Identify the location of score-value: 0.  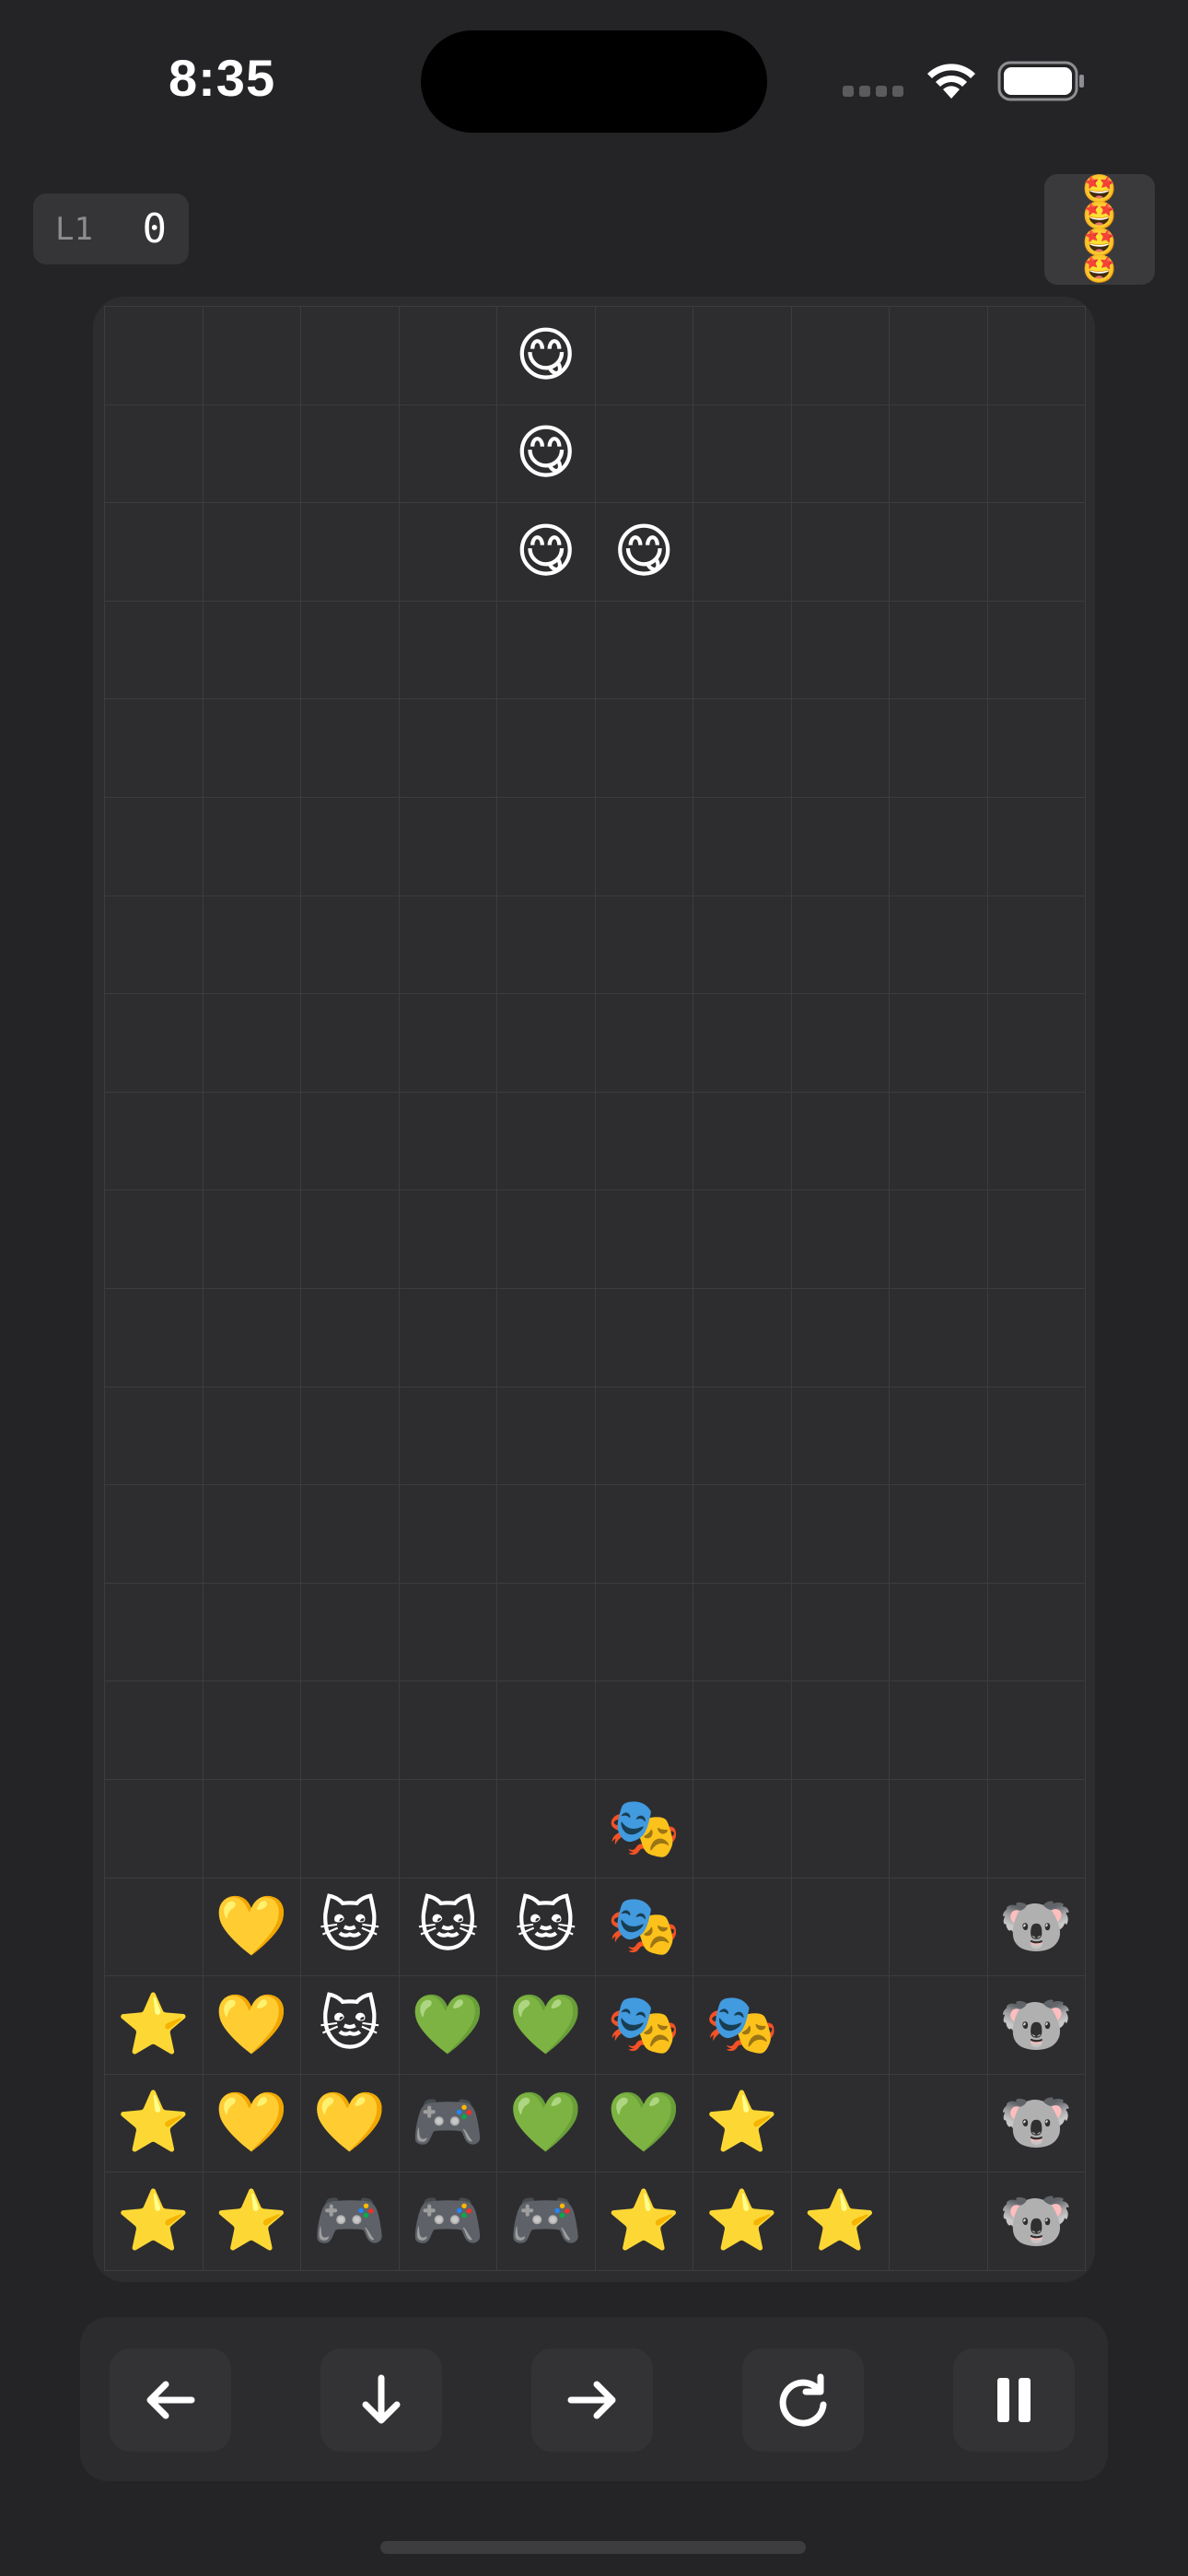
(155, 228).